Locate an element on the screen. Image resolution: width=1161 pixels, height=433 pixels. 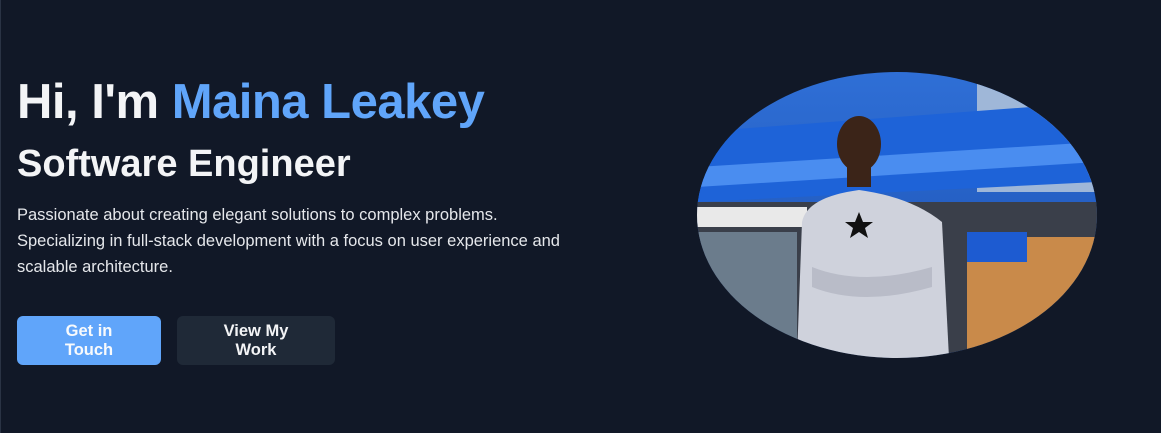
get-in-touch-button: Get in Touch is located at coordinates (89, 340).